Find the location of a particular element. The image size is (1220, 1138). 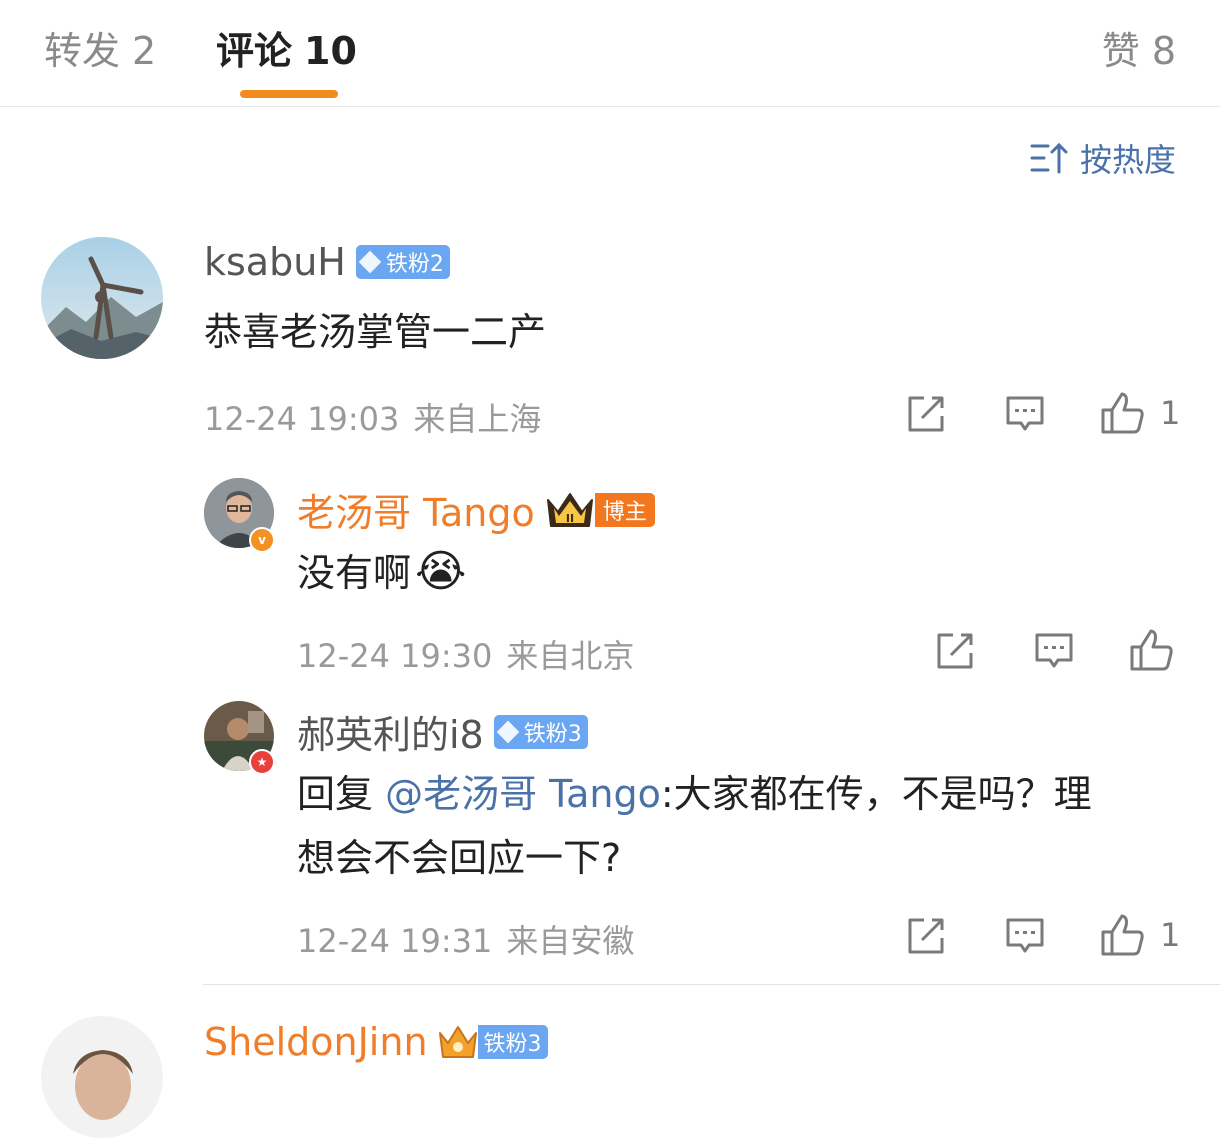

tab-likes: 赞8 is located at coordinates (1139, 47).